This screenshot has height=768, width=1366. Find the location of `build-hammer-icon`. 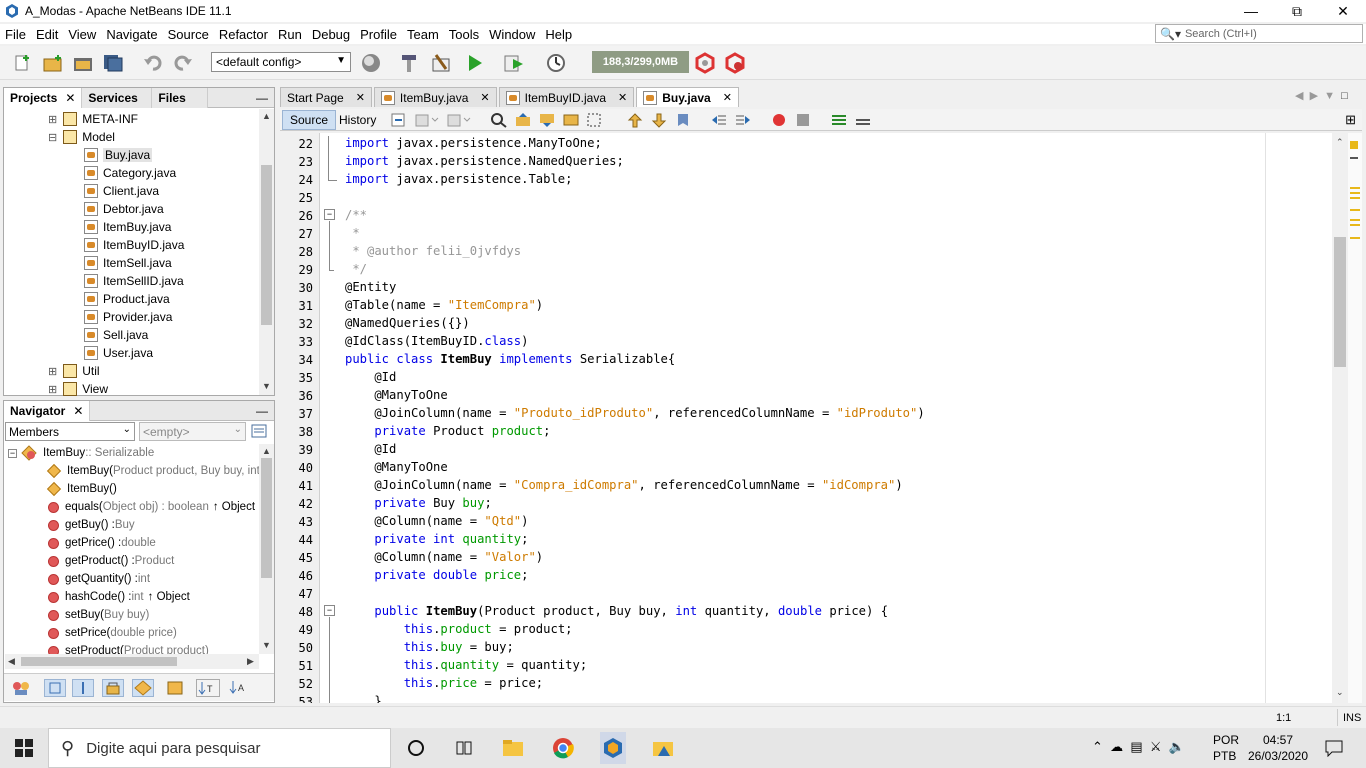

build-hammer-icon is located at coordinates (409, 63).